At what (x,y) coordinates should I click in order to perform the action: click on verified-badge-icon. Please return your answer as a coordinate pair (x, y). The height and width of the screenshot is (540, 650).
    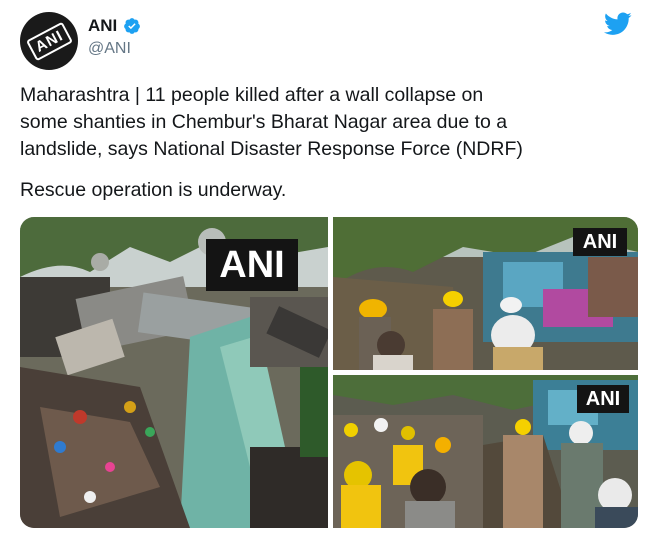
    Looking at the image, I should click on (132, 26).